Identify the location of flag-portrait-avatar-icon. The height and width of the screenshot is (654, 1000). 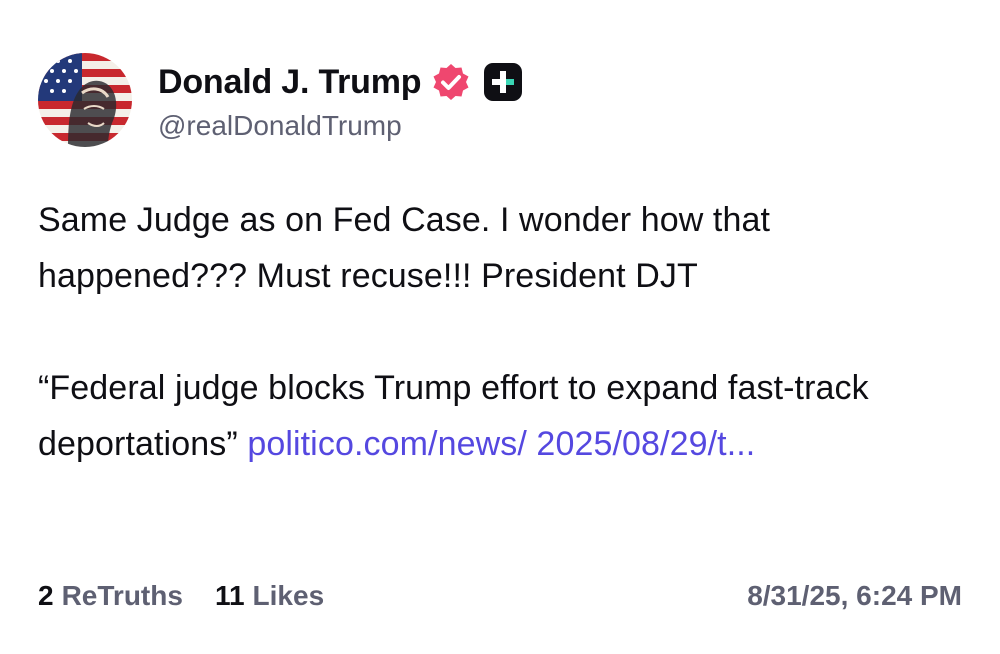
(85, 100).